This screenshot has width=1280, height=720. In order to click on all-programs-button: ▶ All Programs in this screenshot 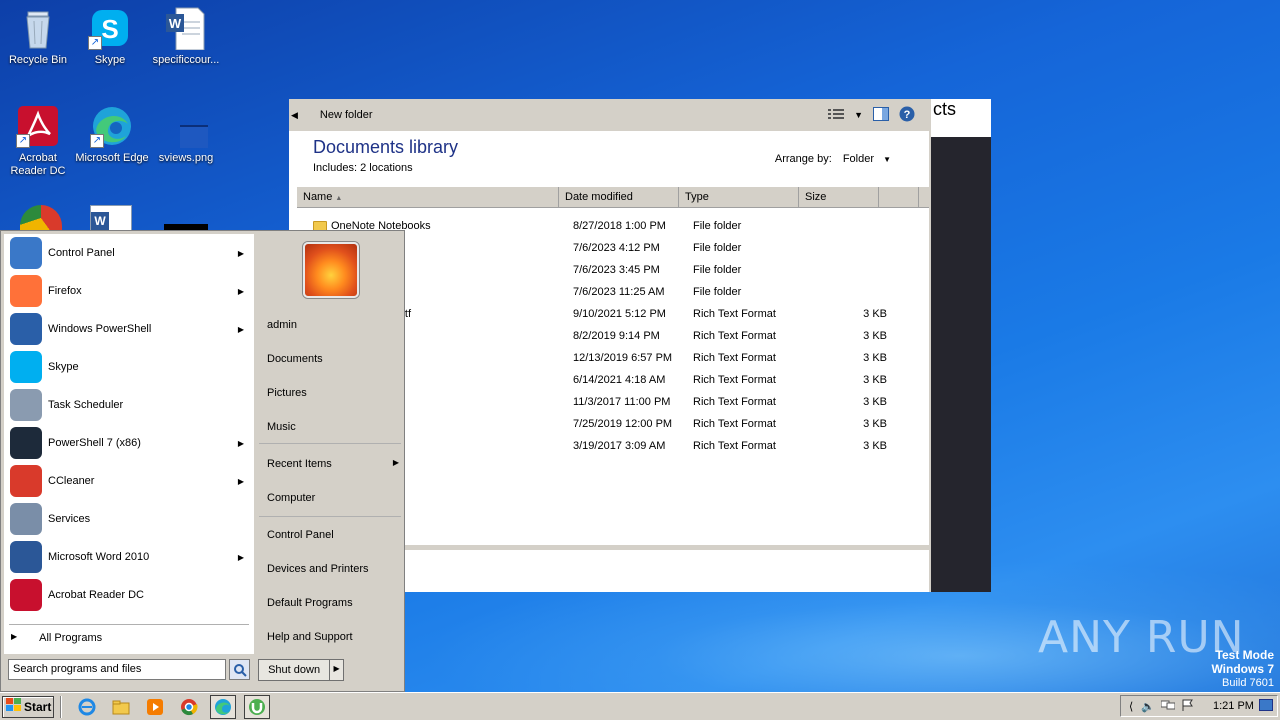, I will do `click(56, 638)`.